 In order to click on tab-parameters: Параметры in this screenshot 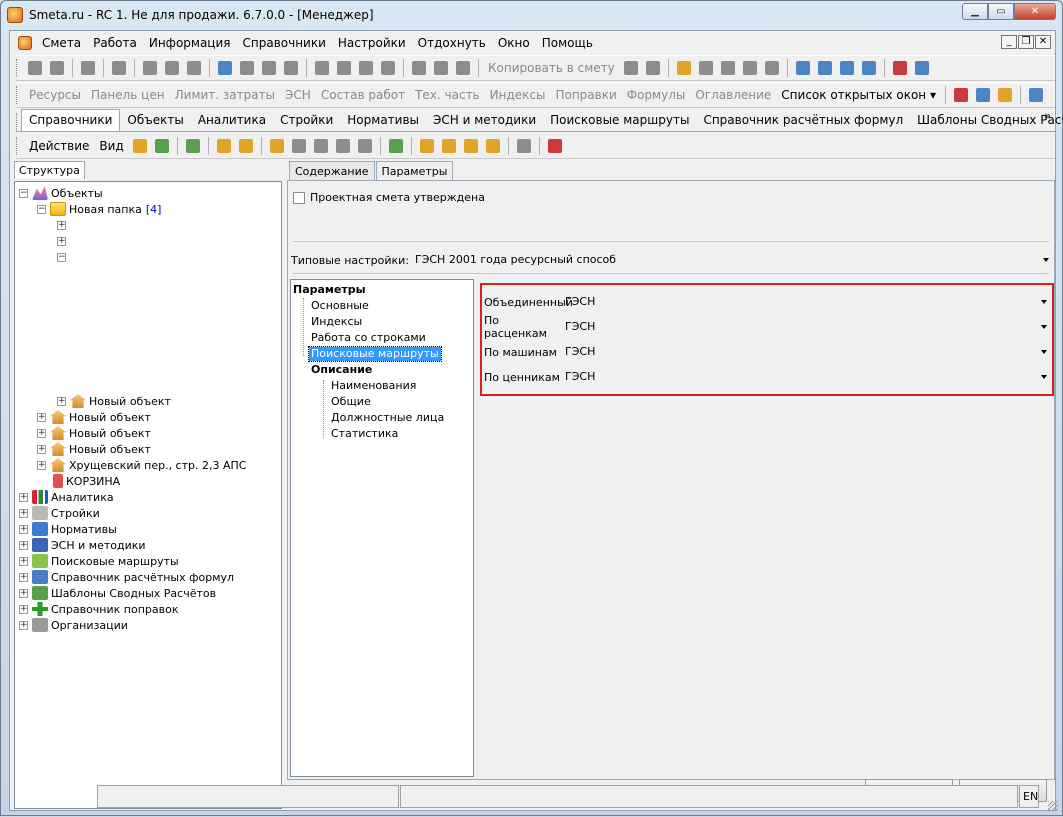, I will do `click(414, 171)`.